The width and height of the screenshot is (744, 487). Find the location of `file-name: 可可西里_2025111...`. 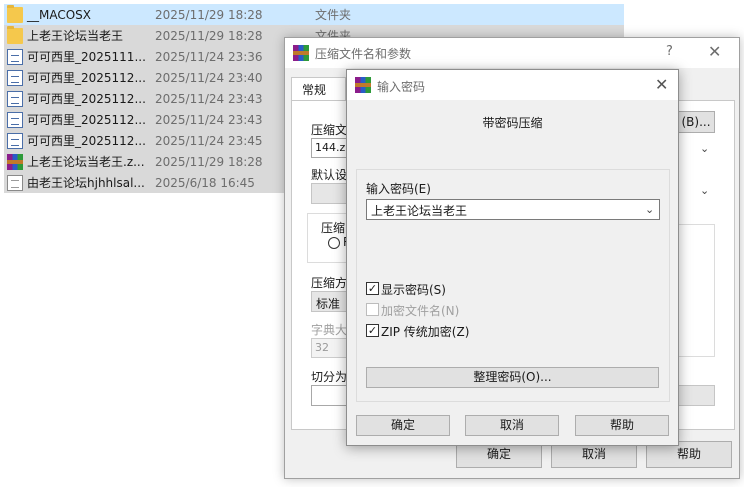

file-name: 可可西里_2025111... is located at coordinates (86, 57).